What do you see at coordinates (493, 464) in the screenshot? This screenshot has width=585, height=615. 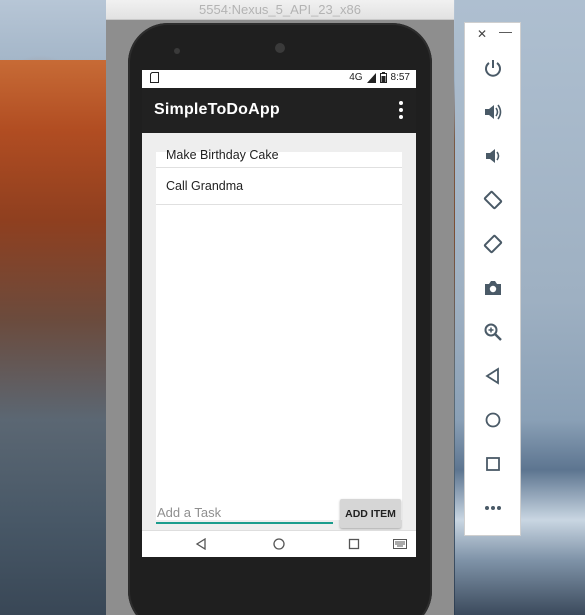 I see `overview-icon` at bounding box center [493, 464].